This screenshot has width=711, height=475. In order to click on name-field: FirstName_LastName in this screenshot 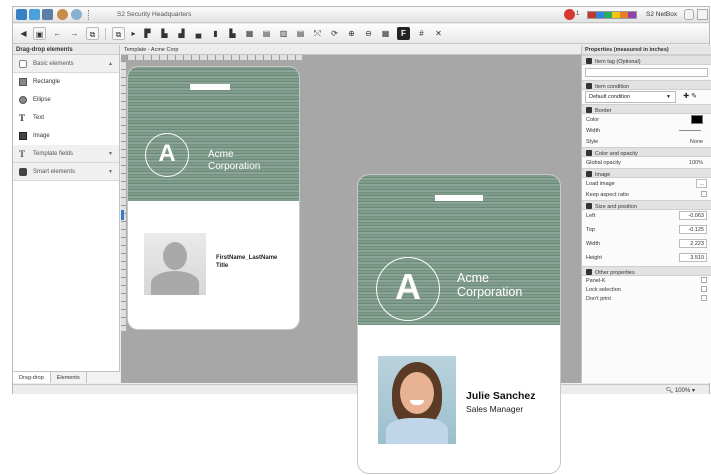, I will do `click(246, 258)`.